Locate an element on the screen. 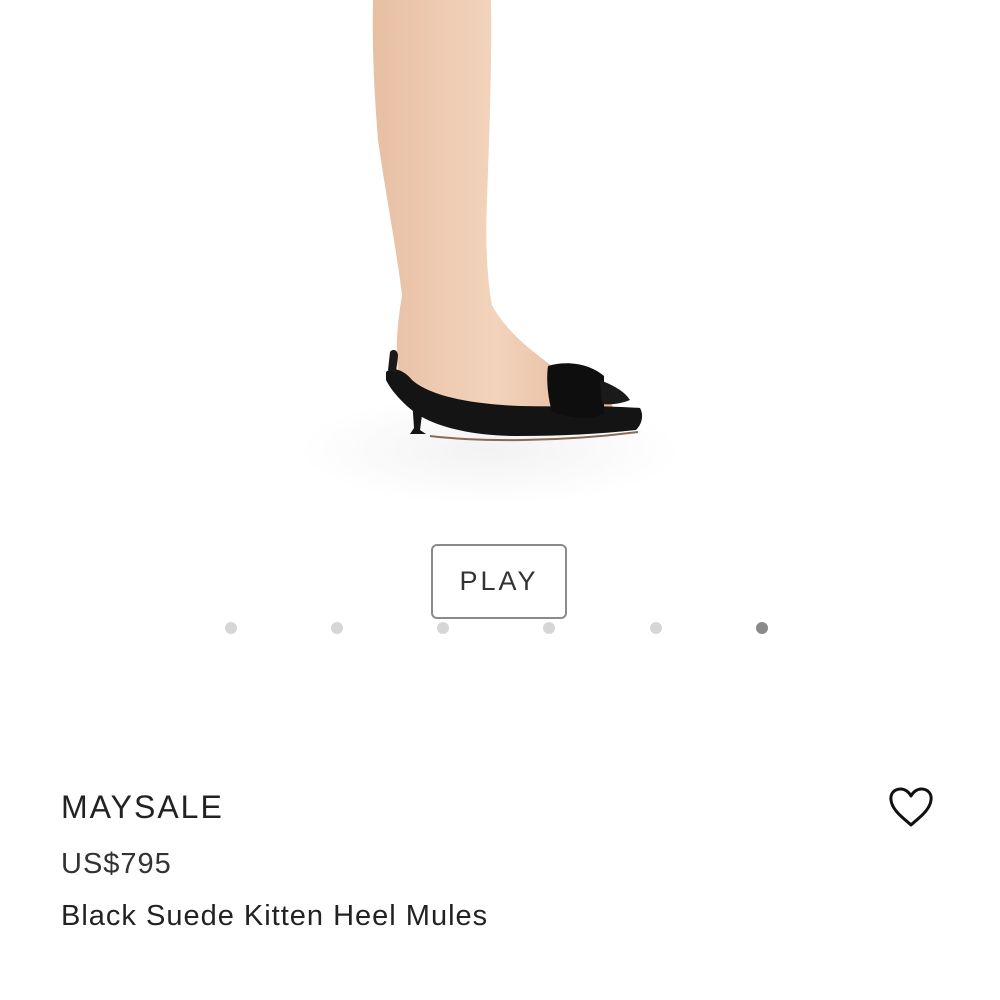  carousel-dot-6-active is located at coordinates (762, 628).